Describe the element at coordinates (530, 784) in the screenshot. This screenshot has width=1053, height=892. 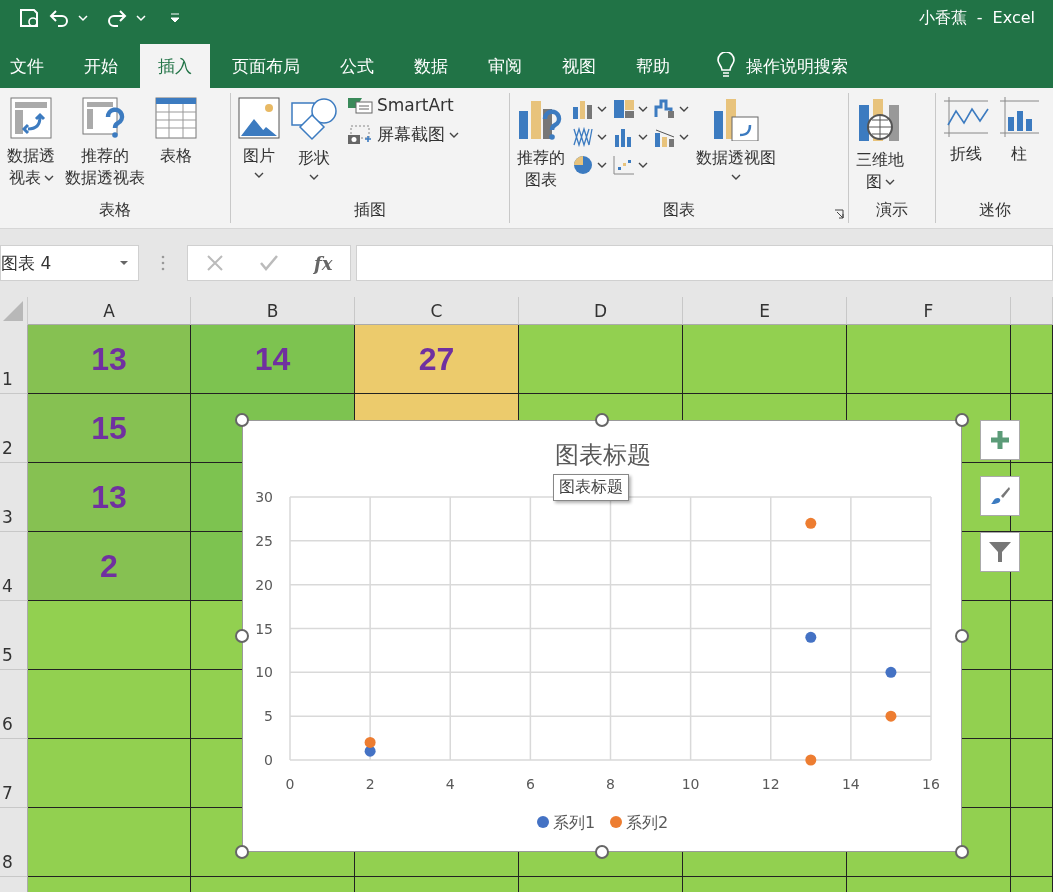
I see `axis-tick-label: 6` at that location.